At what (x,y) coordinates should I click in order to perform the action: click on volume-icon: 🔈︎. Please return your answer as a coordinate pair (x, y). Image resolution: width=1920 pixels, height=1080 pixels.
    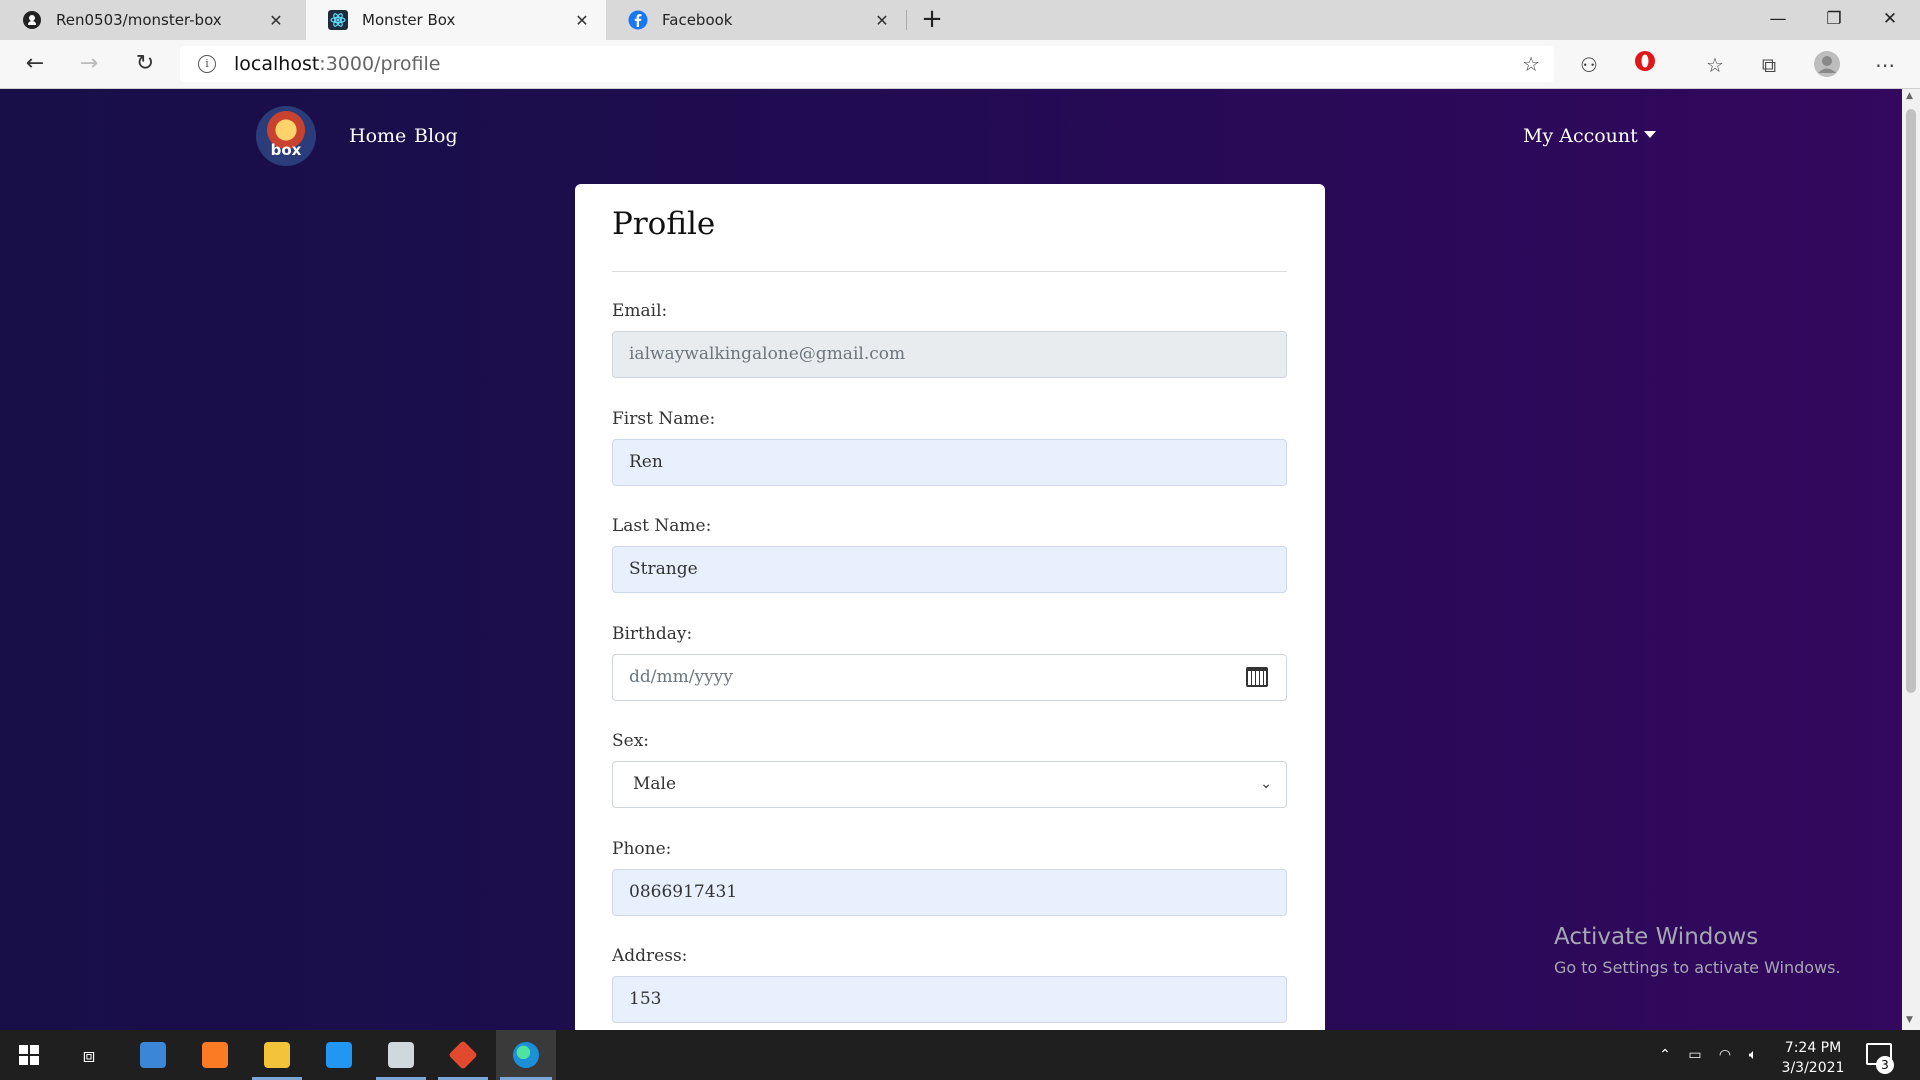
    Looking at the image, I should click on (1753, 1055).